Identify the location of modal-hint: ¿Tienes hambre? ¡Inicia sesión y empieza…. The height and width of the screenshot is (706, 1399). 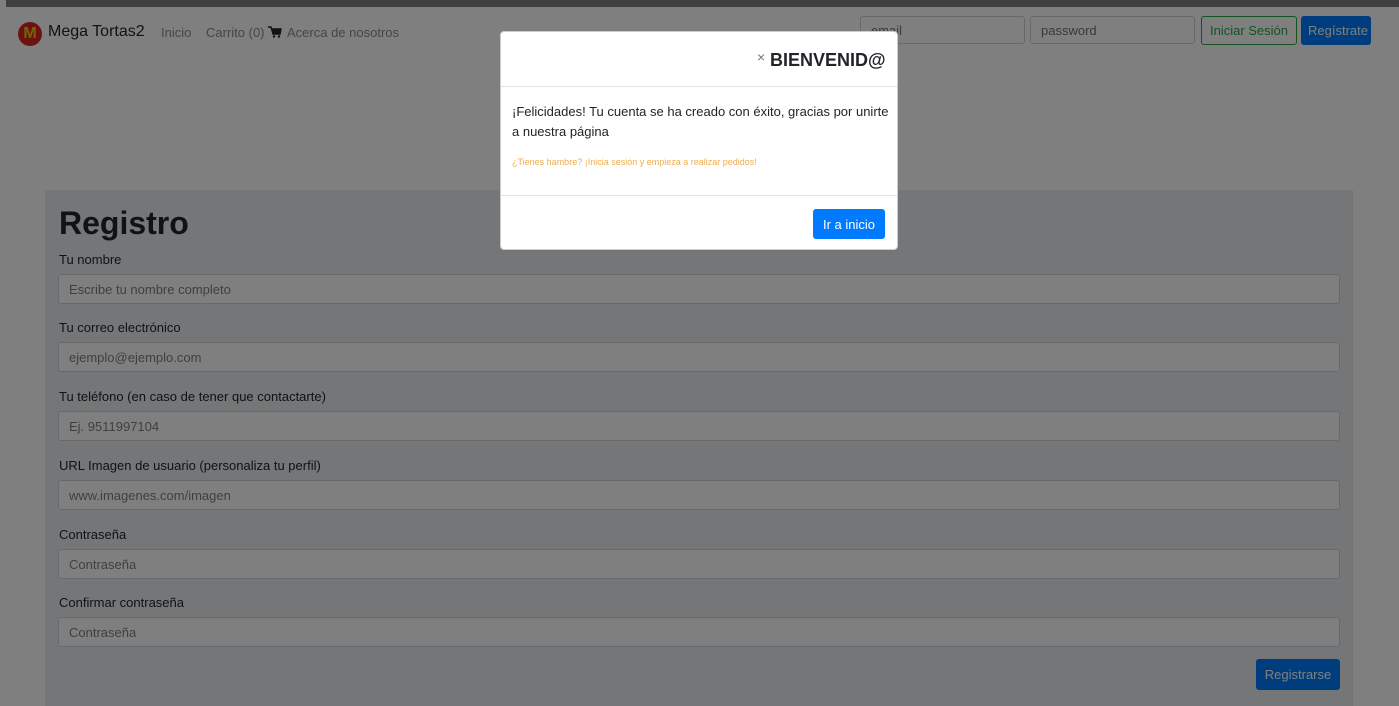
(634, 162).